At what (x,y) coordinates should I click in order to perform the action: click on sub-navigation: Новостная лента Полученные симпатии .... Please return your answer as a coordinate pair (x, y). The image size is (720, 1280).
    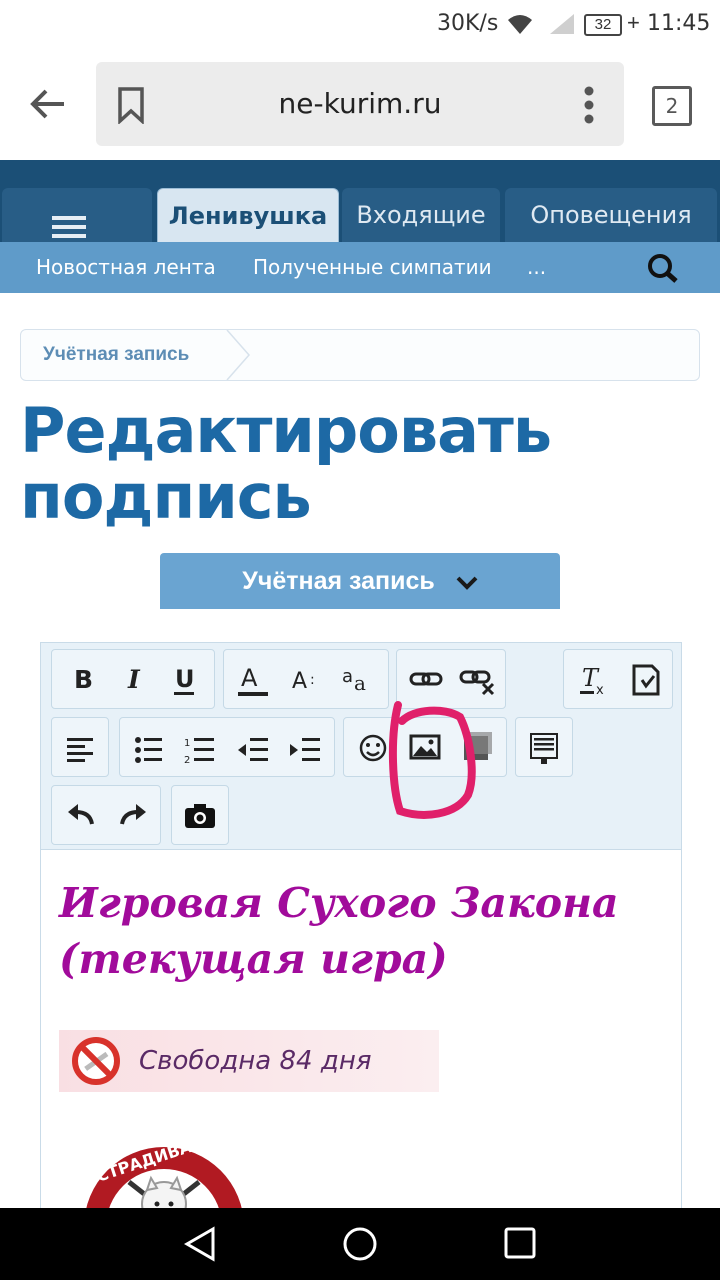
    Looking at the image, I should click on (360, 267).